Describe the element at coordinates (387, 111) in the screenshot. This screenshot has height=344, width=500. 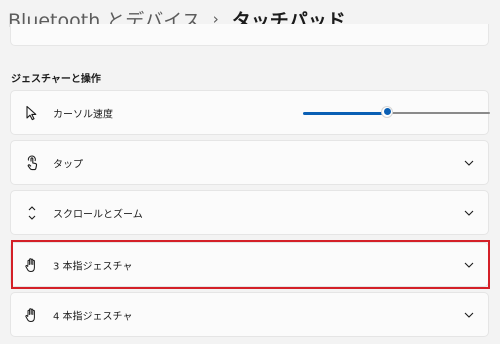
I see `slider-thumb` at that location.